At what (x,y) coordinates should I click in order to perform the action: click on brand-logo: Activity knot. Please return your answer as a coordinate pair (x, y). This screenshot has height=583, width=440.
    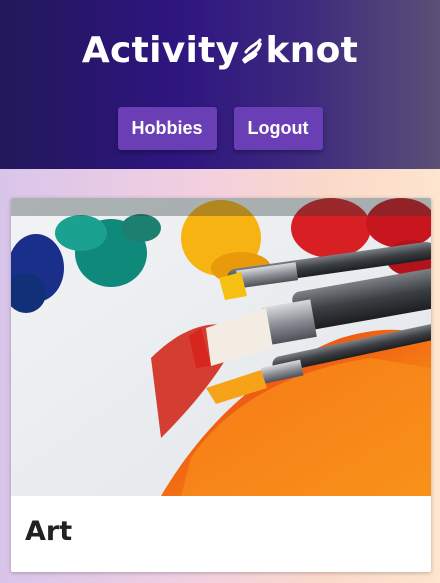
    Looking at the image, I should click on (220, 52).